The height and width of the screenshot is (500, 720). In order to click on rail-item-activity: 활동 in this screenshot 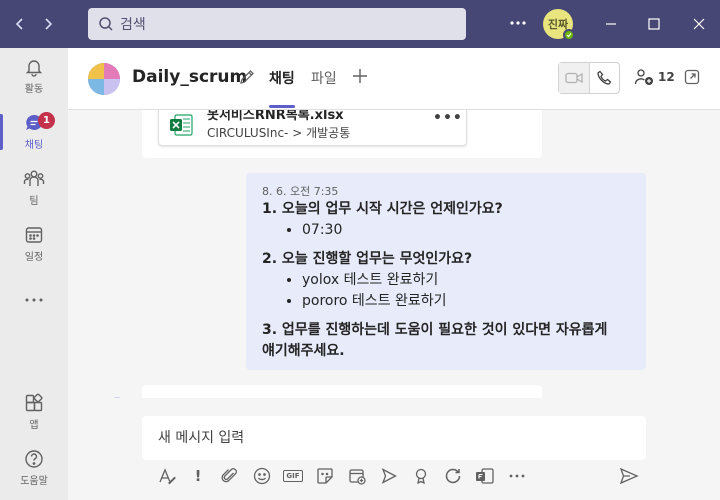, I will do `click(34, 76)`.